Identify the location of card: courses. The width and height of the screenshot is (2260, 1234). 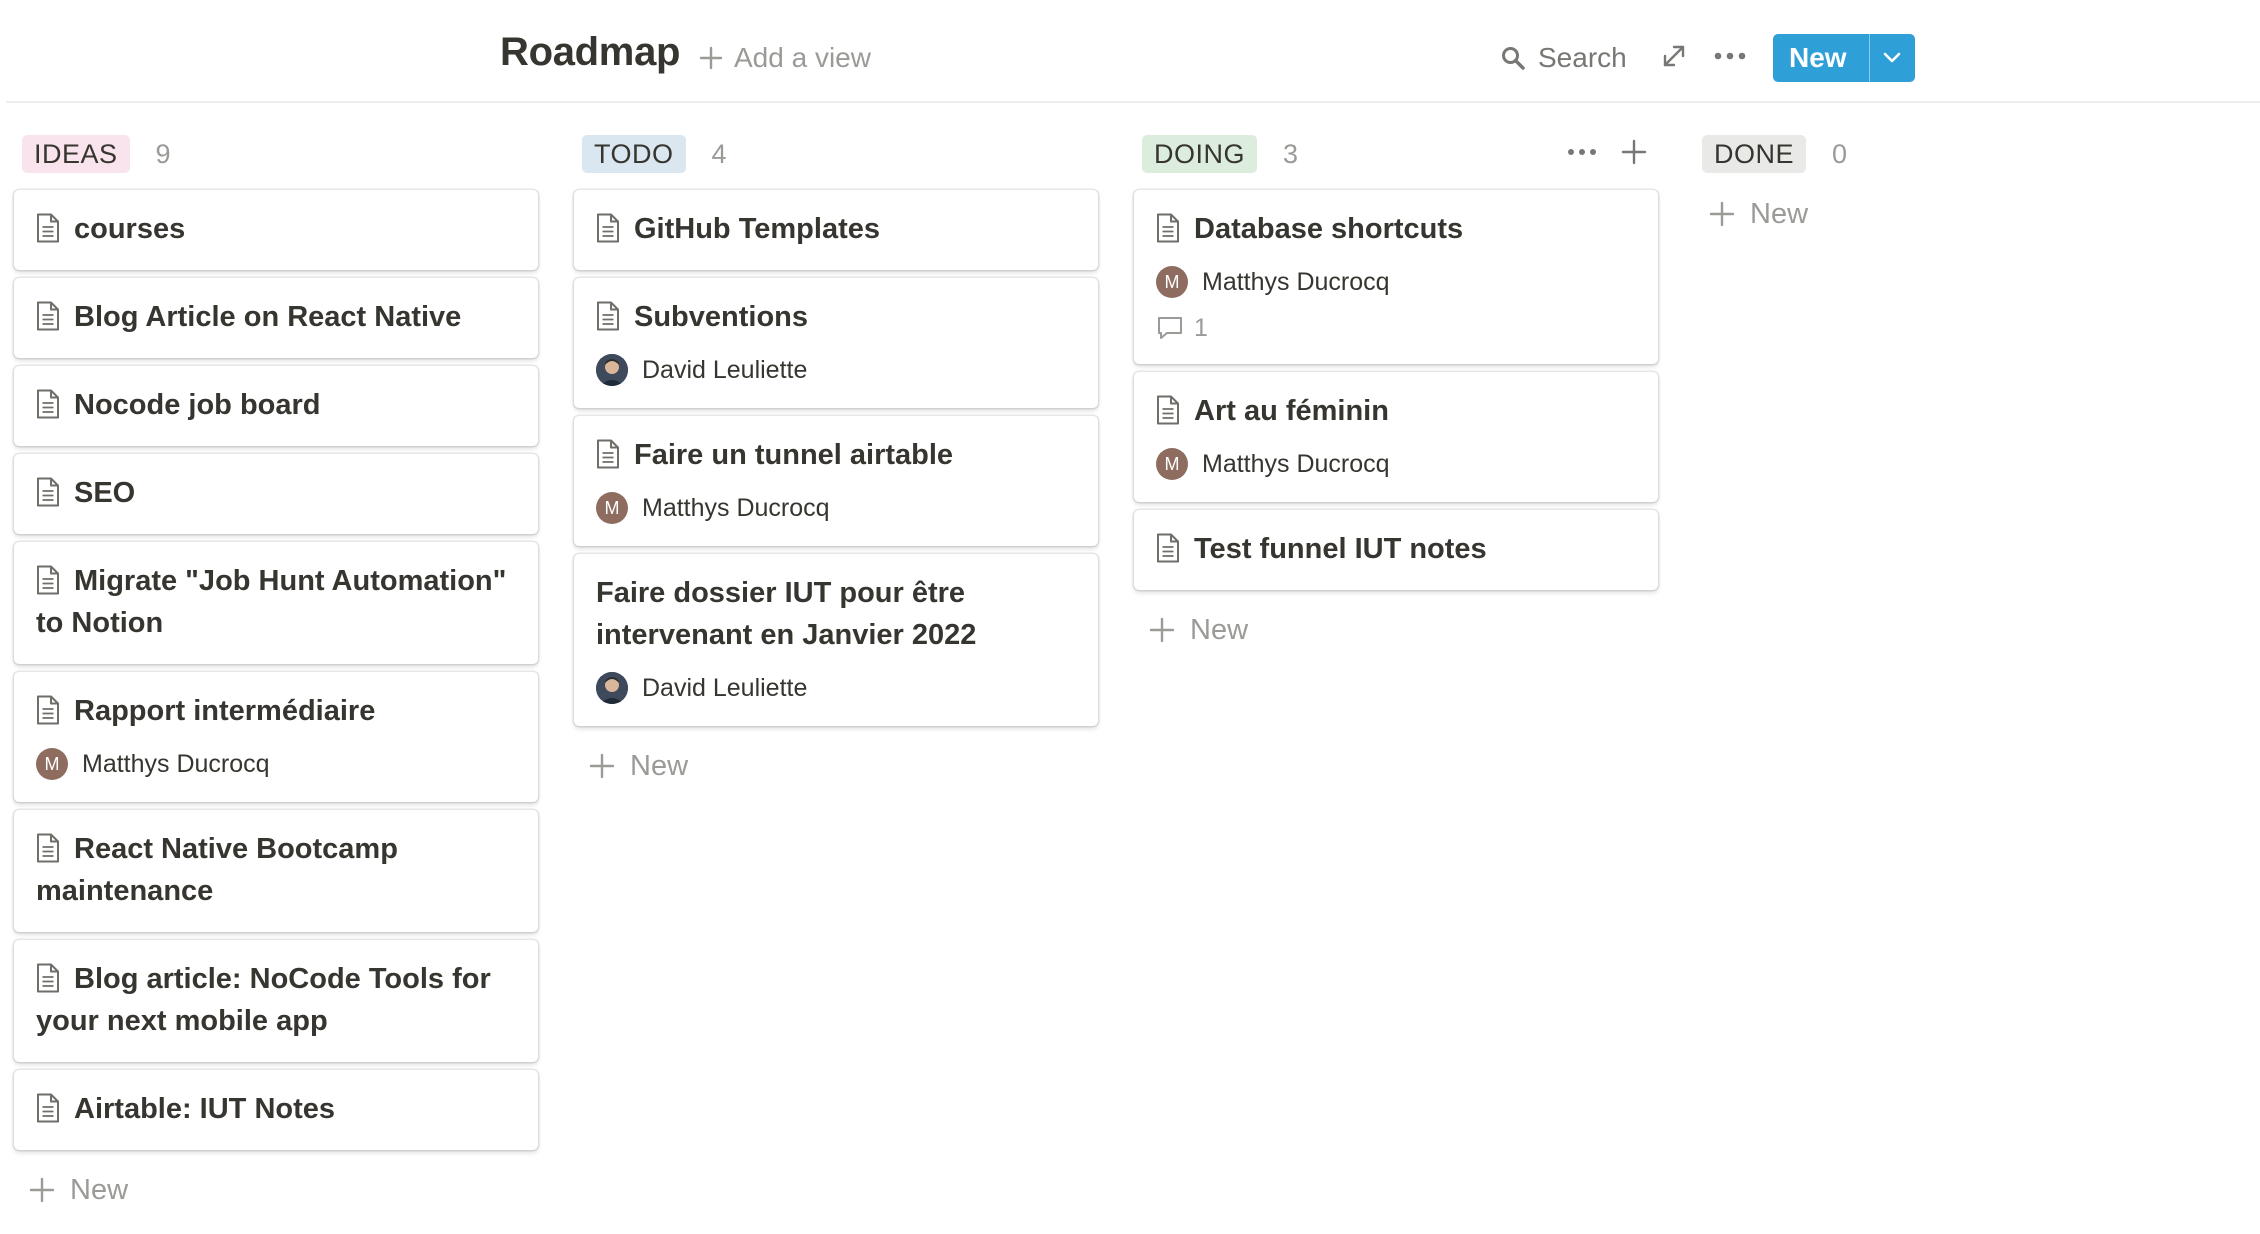
(276, 230).